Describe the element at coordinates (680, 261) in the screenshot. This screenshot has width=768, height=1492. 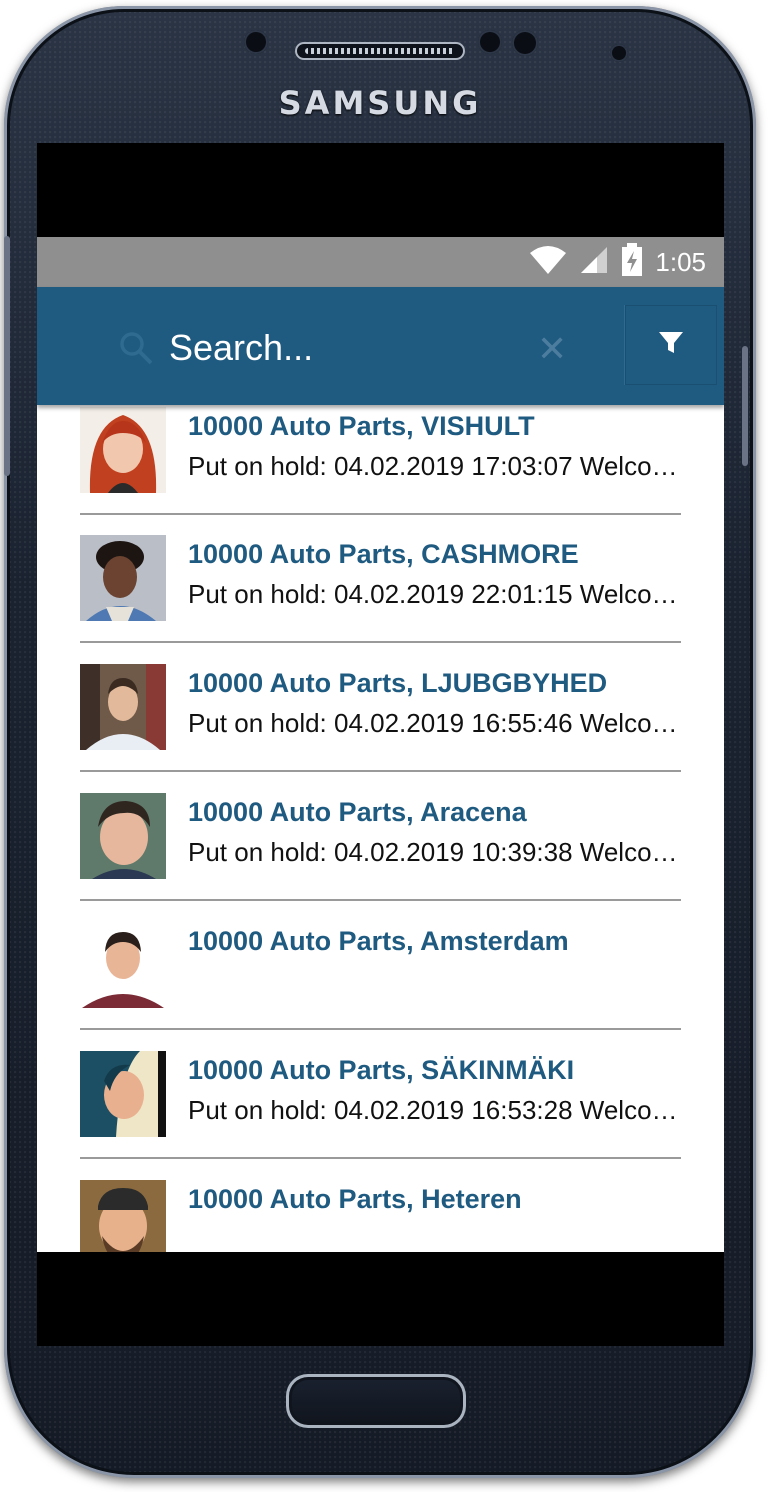
I see `status-time: 1:05` at that location.